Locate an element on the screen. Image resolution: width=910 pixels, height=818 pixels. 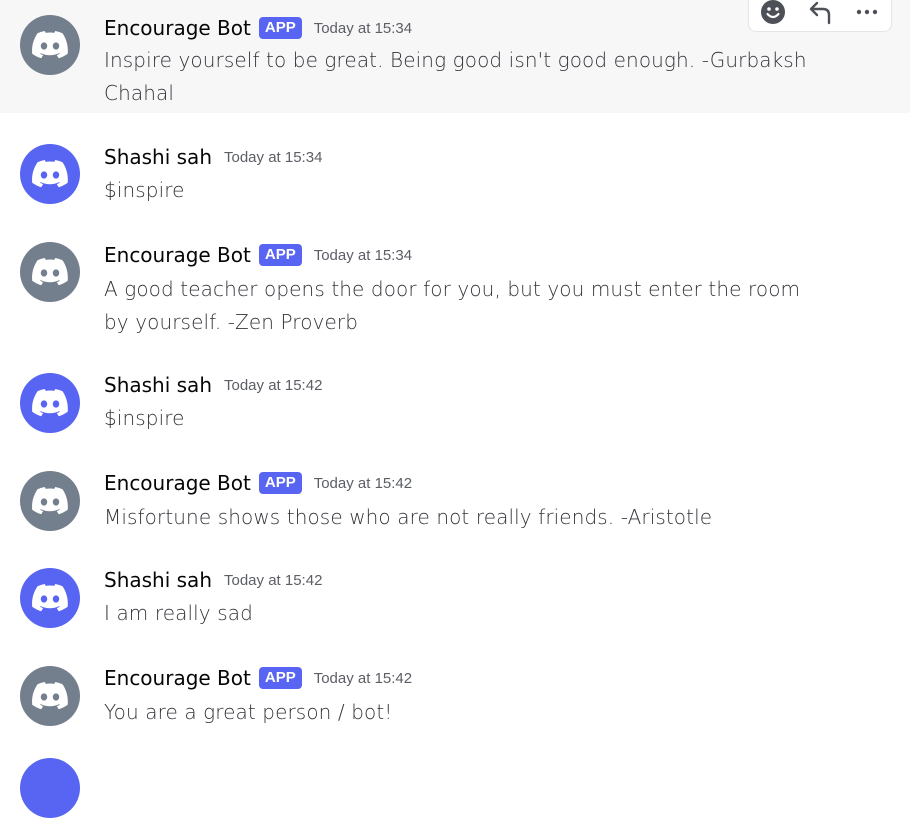
chat-message: Shashi sah Today at 15:34 $inspire is located at coordinates (455, 163).